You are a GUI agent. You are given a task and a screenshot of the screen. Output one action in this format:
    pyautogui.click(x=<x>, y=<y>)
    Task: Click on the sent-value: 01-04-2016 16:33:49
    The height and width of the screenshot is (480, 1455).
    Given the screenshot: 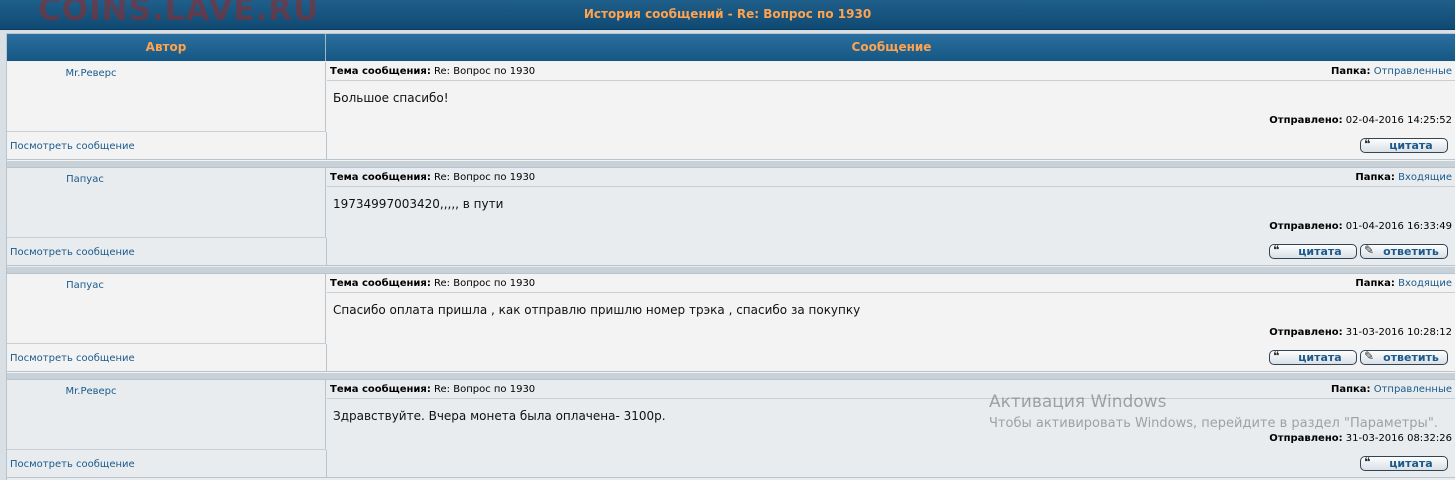 What is the action you would take?
    pyautogui.click(x=1398, y=226)
    